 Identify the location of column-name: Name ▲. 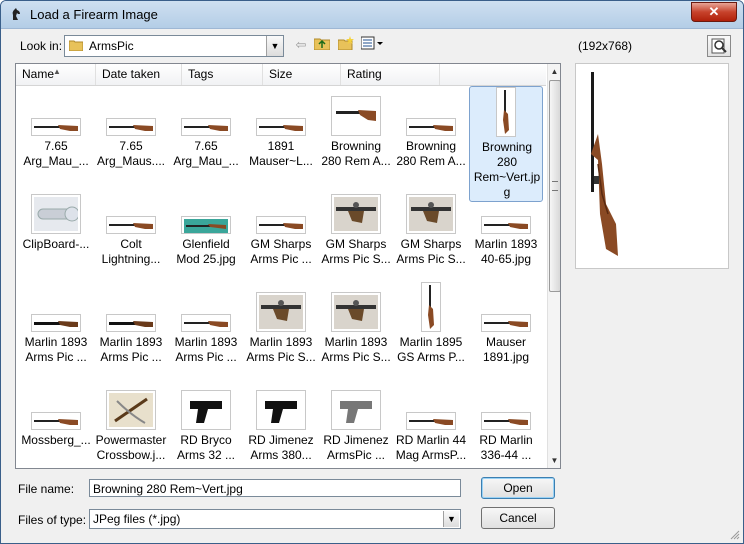
(56, 74).